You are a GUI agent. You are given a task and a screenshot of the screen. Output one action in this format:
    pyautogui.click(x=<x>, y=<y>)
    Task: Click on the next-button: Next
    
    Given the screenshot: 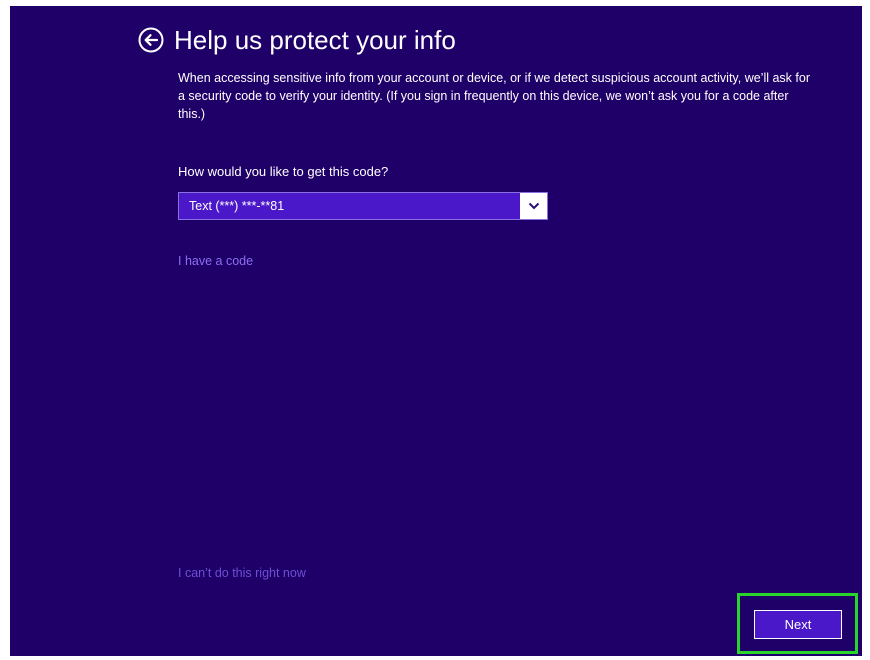 What is the action you would take?
    pyautogui.click(x=798, y=624)
    